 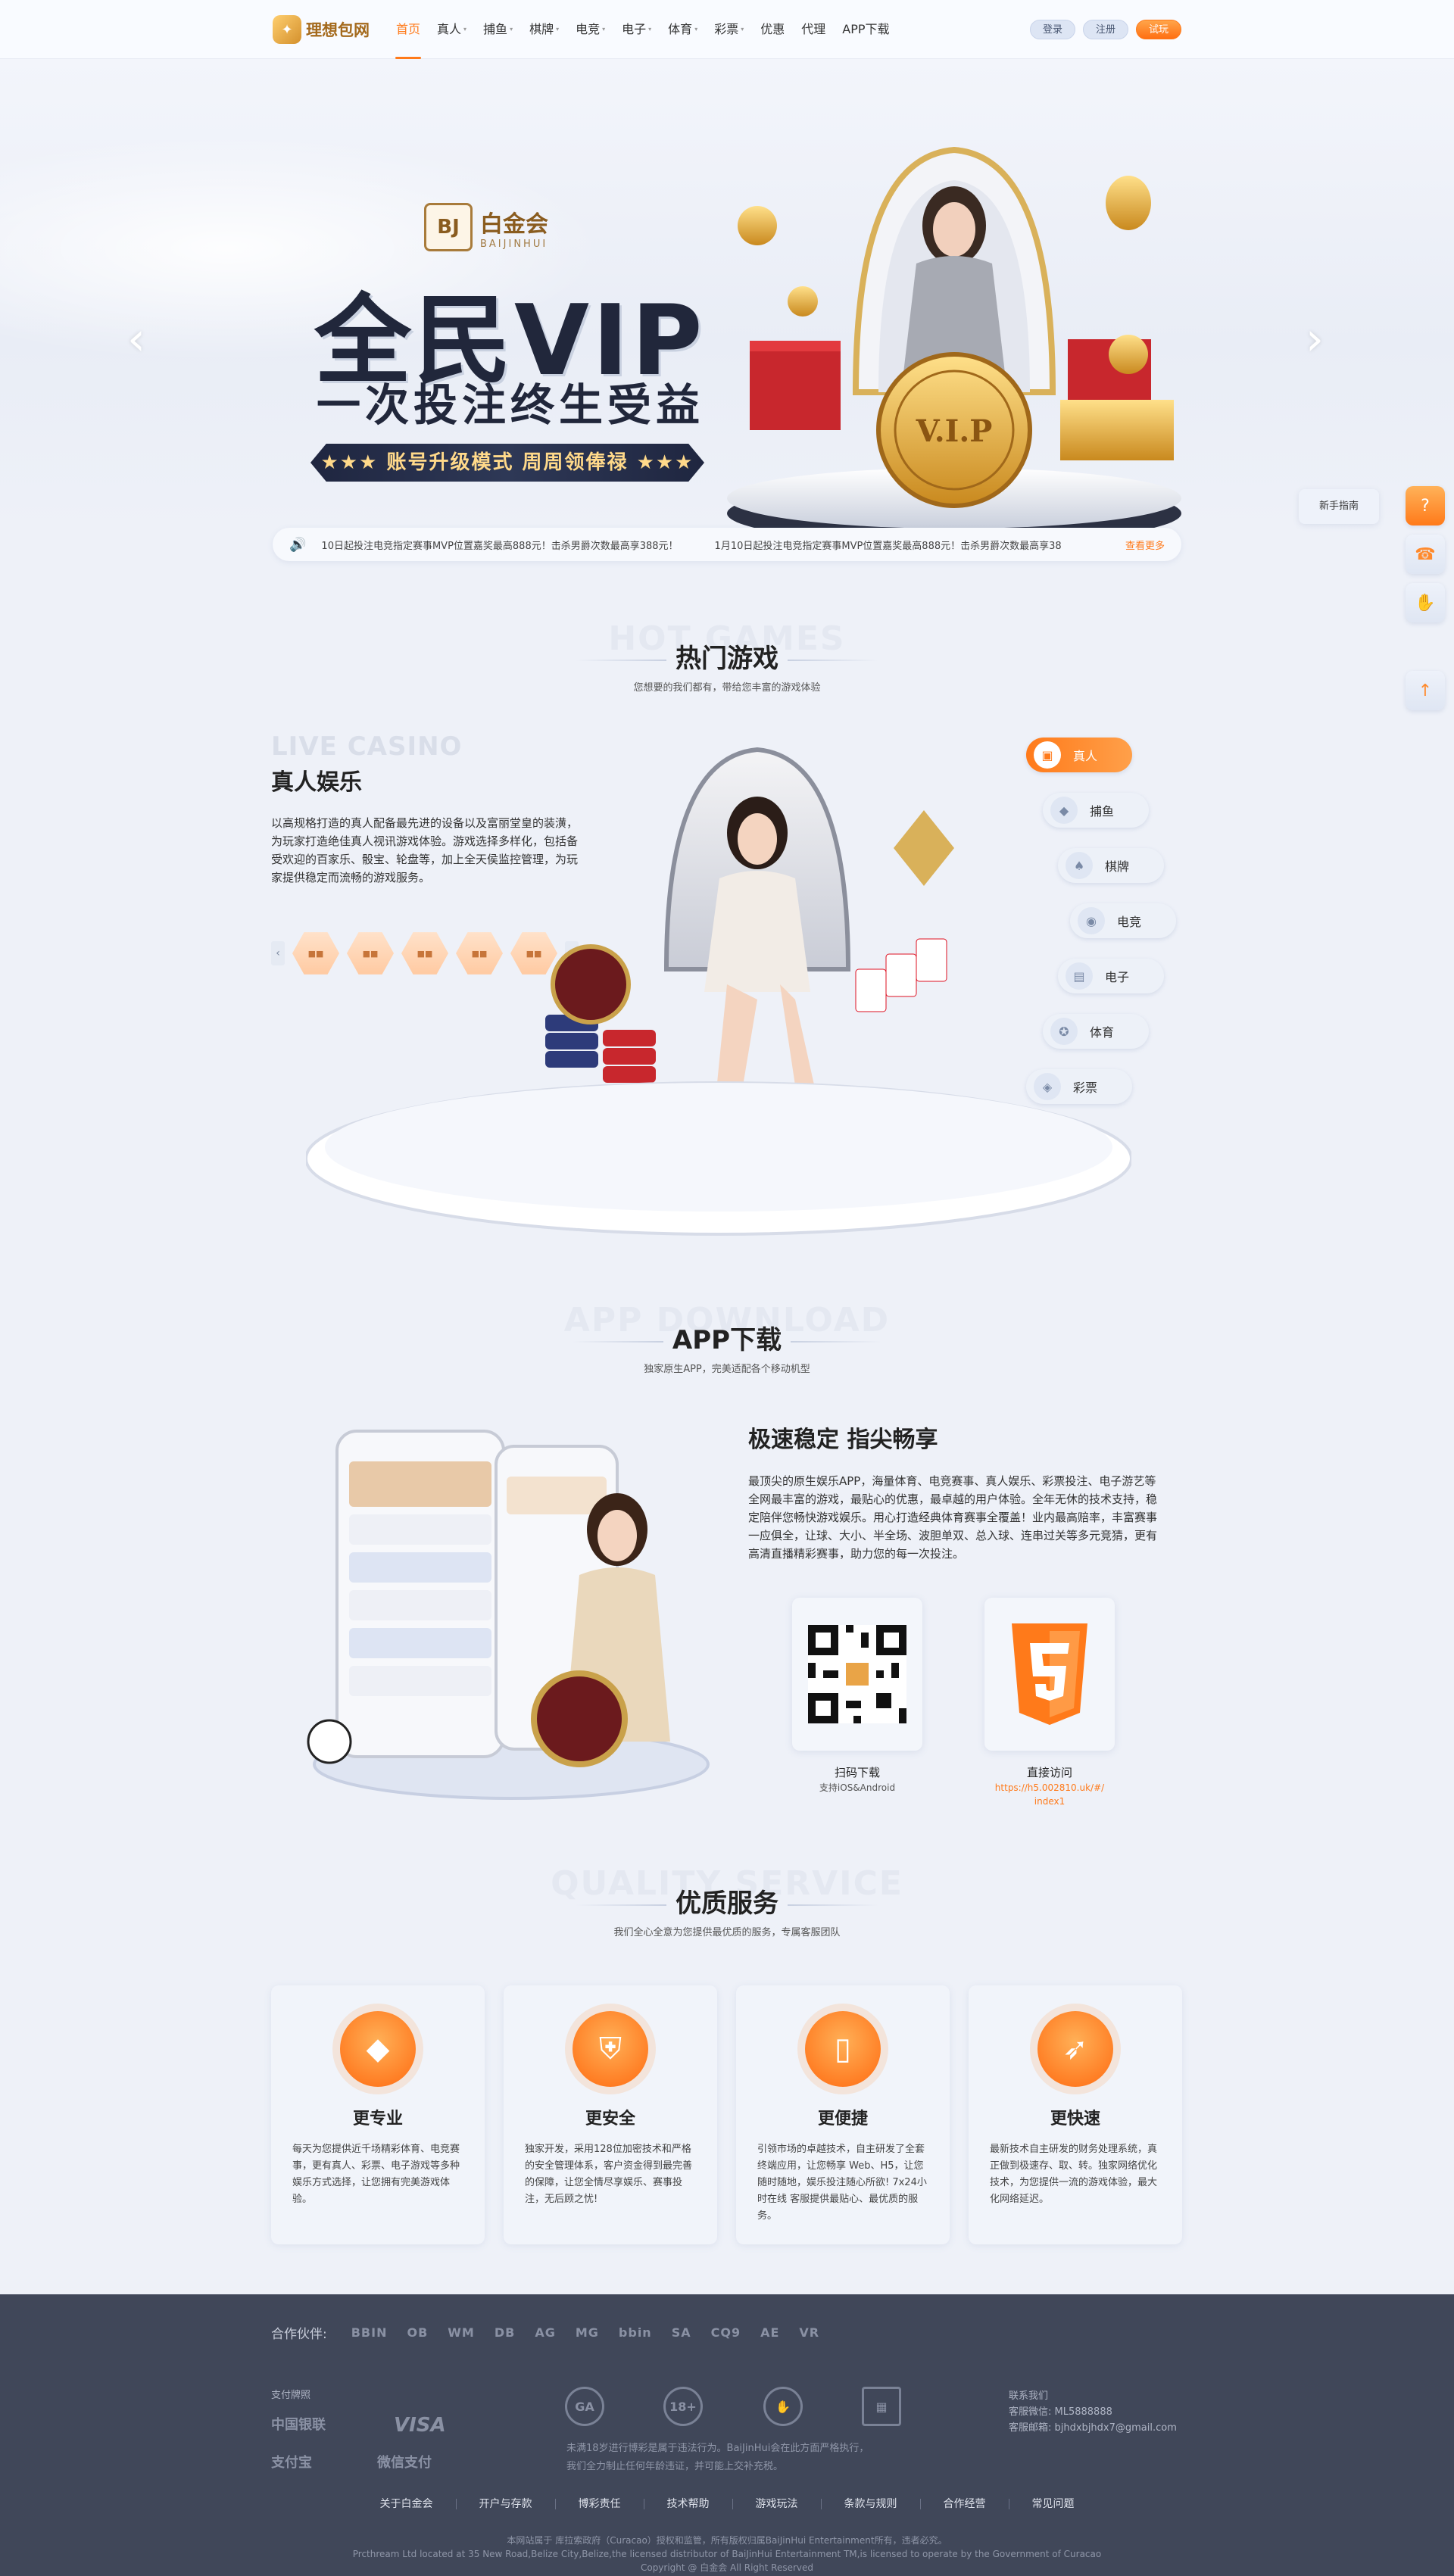 I want to click on nav-item-label: 捕鱼, so click(x=495, y=29).